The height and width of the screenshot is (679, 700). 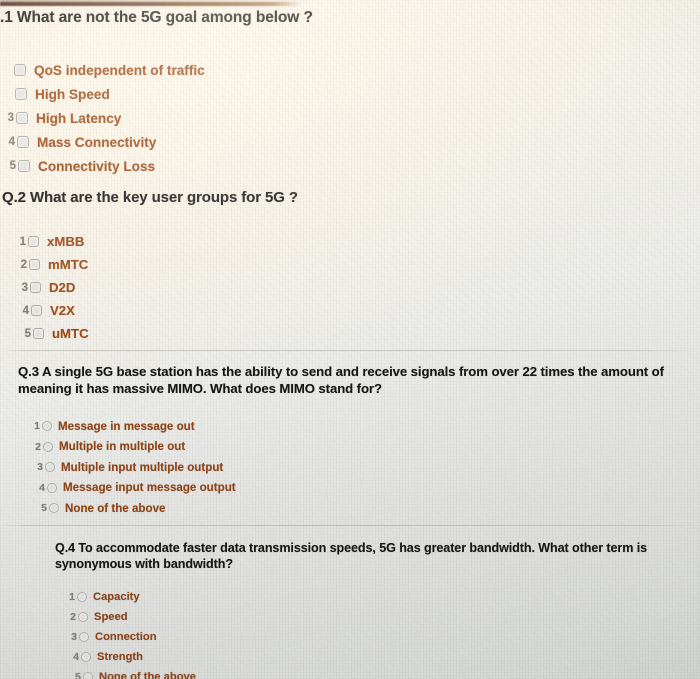 What do you see at coordinates (97, 166) in the screenshot?
I see `option-label: Connectivity Loss` at bounding box center [97, 166].